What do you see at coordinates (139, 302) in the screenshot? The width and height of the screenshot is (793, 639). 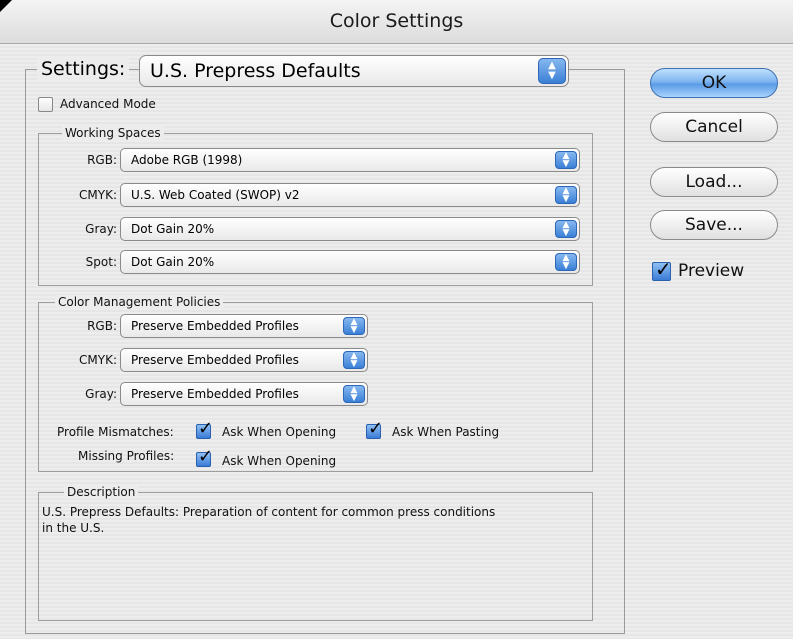 I see `policies-title: Color Management Policies` at bounding box center [139, 302].